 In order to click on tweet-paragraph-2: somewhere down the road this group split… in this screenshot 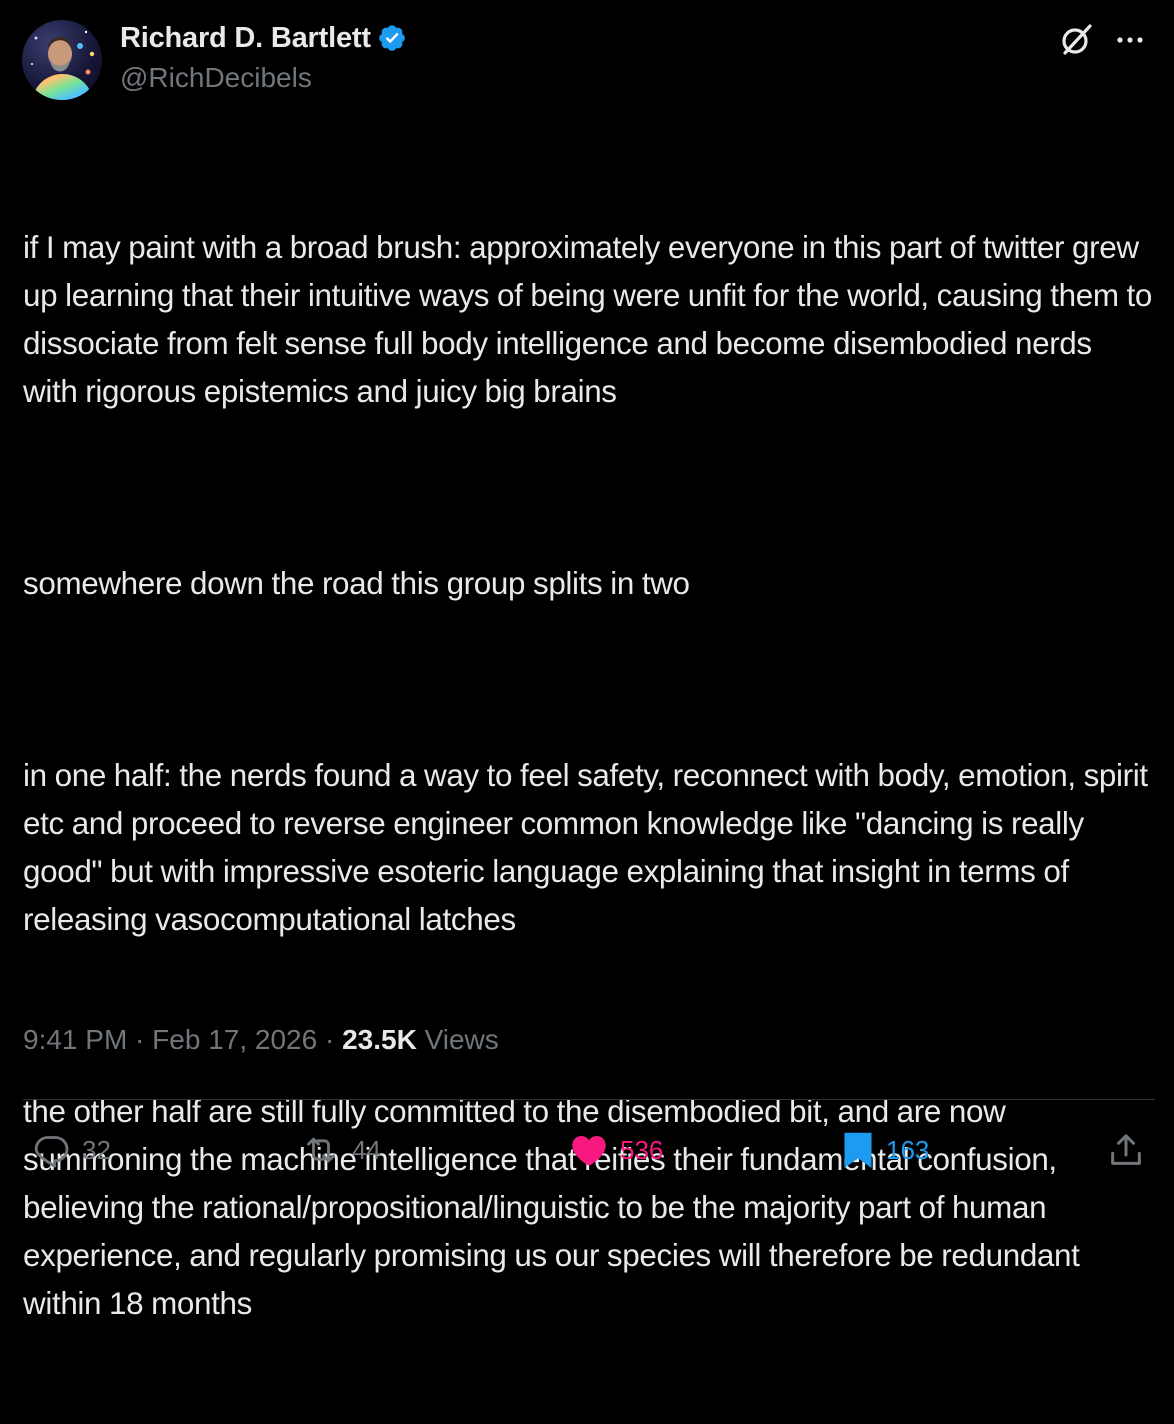, I will do `click(356, 583)`.